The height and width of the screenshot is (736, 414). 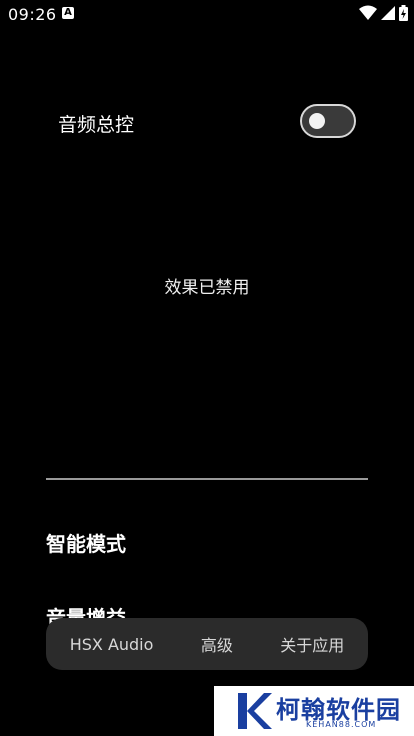 I want to click on battery-icon, so click(x=403, y=13).